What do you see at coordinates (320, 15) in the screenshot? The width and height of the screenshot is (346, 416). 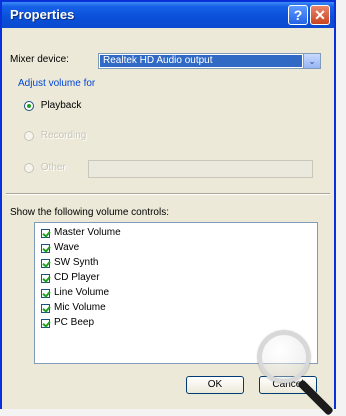 I see `close-button: ✕` at bounding box center [320, 15].